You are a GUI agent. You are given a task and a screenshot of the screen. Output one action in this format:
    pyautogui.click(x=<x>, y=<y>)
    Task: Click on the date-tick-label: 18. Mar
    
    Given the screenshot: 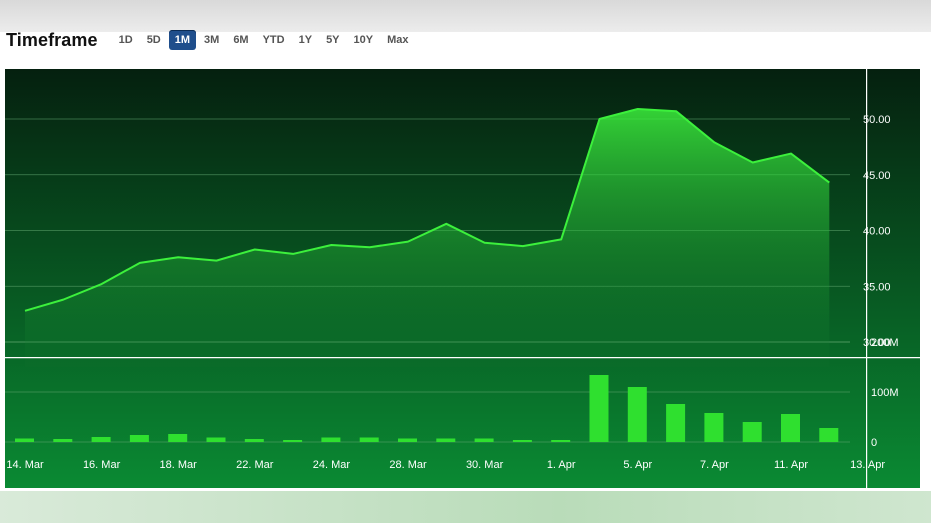 What is the action you would take?
    pyautogui.click(x=179, y=465)
    